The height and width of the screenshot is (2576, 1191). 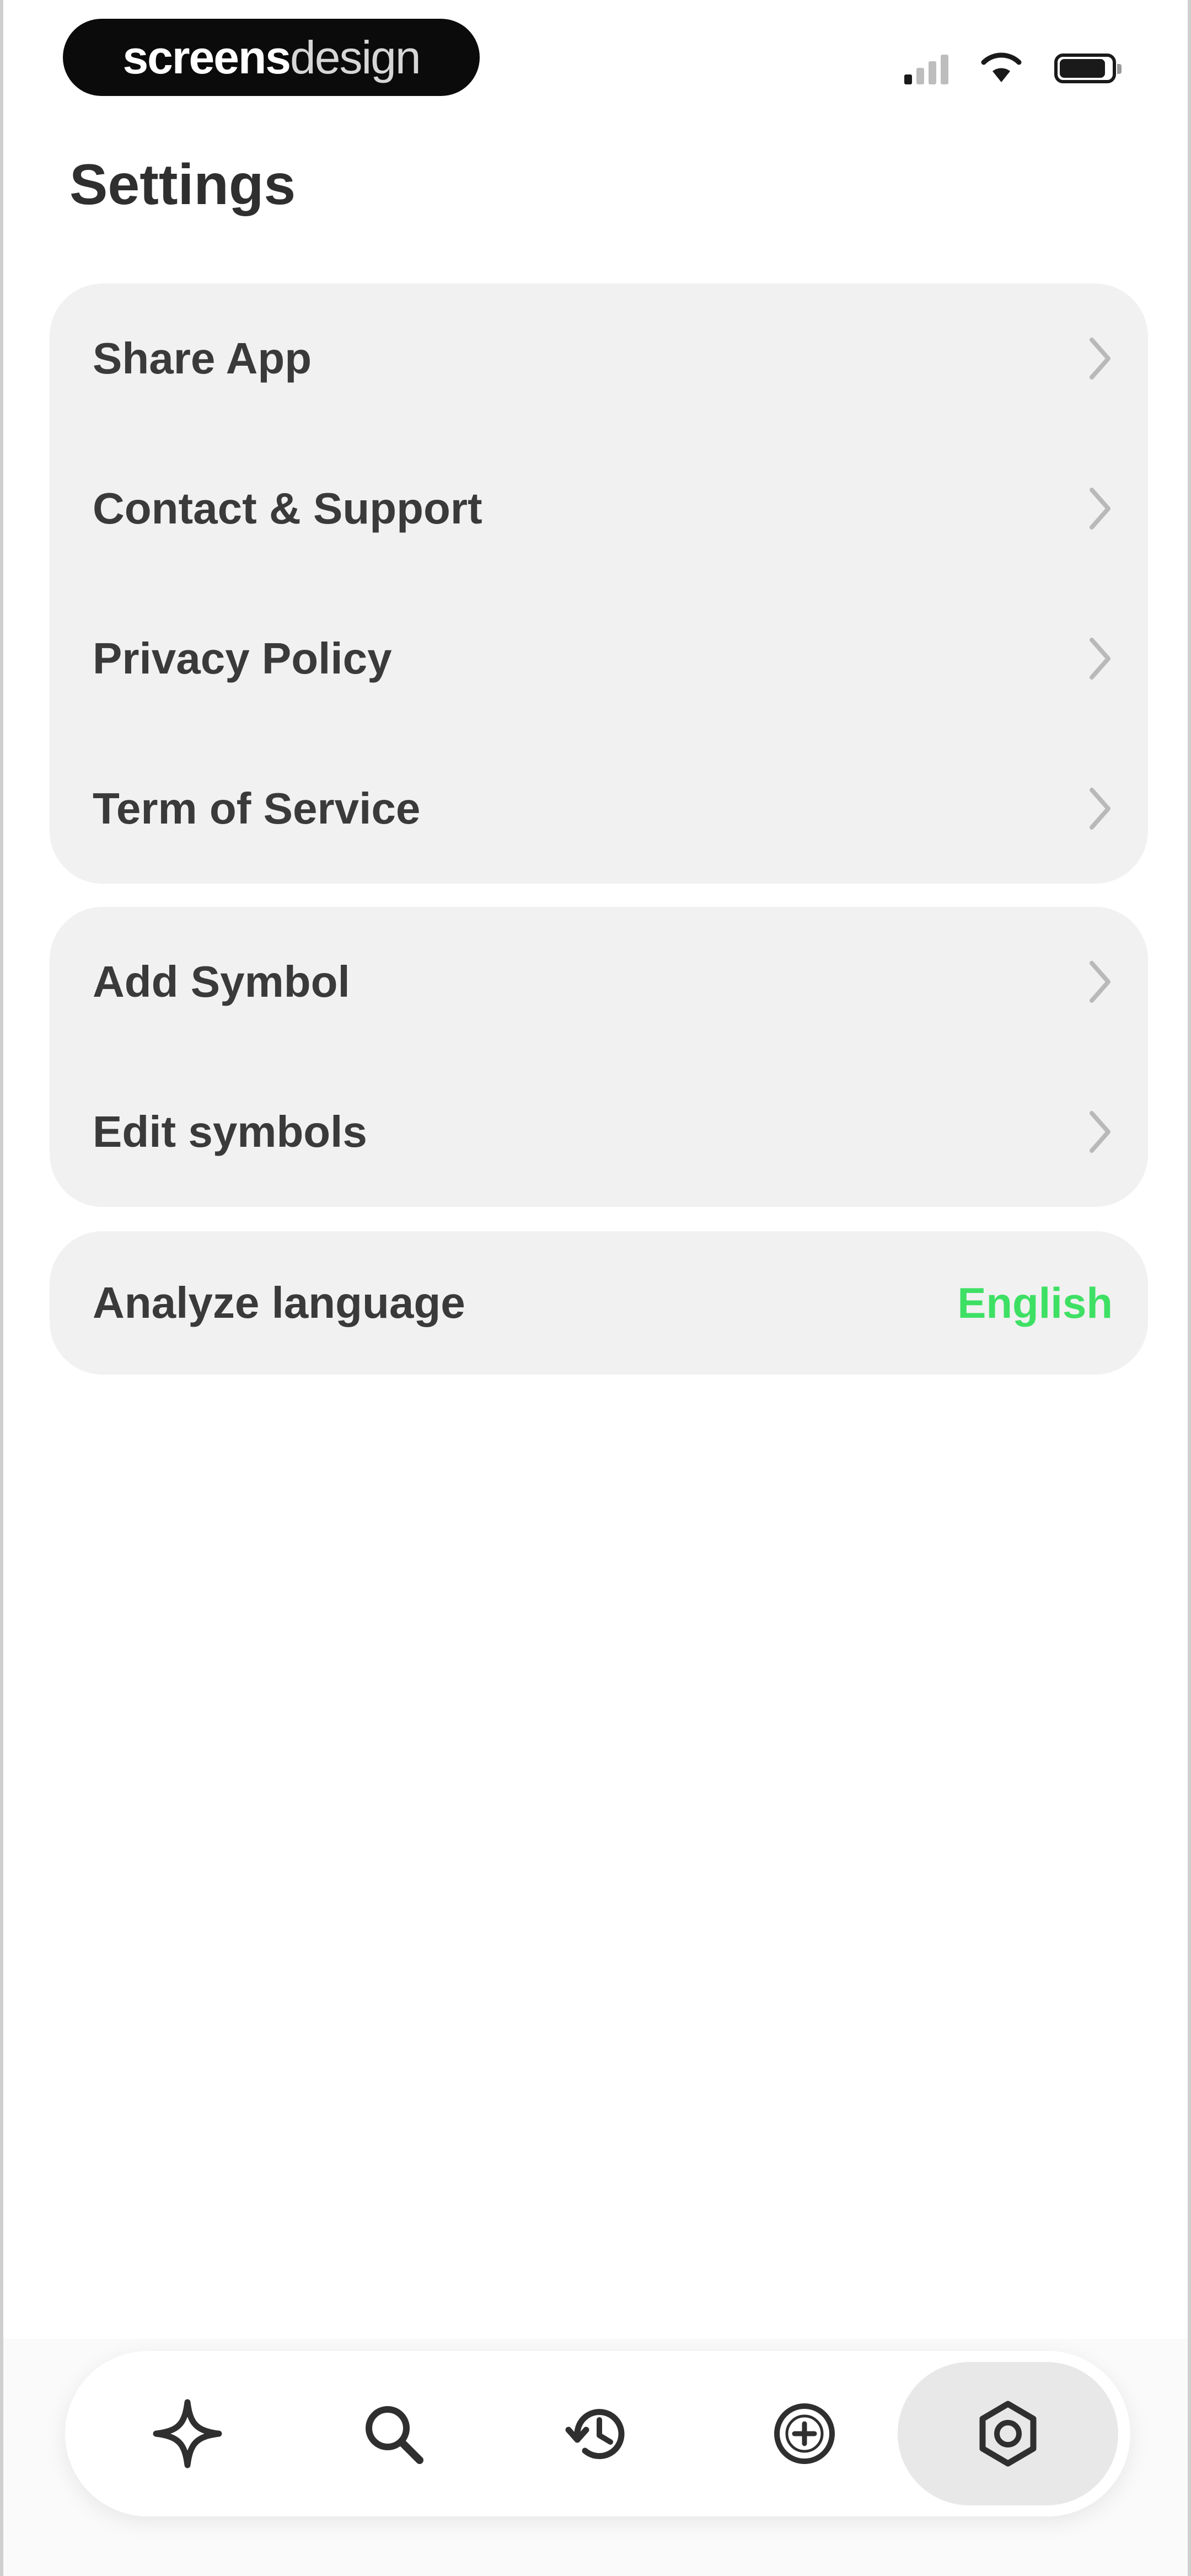 What do you see at coordinates (599, 359) in the screenshot?
I see `row-share-app: Share App` at bounding box center [599, 359].